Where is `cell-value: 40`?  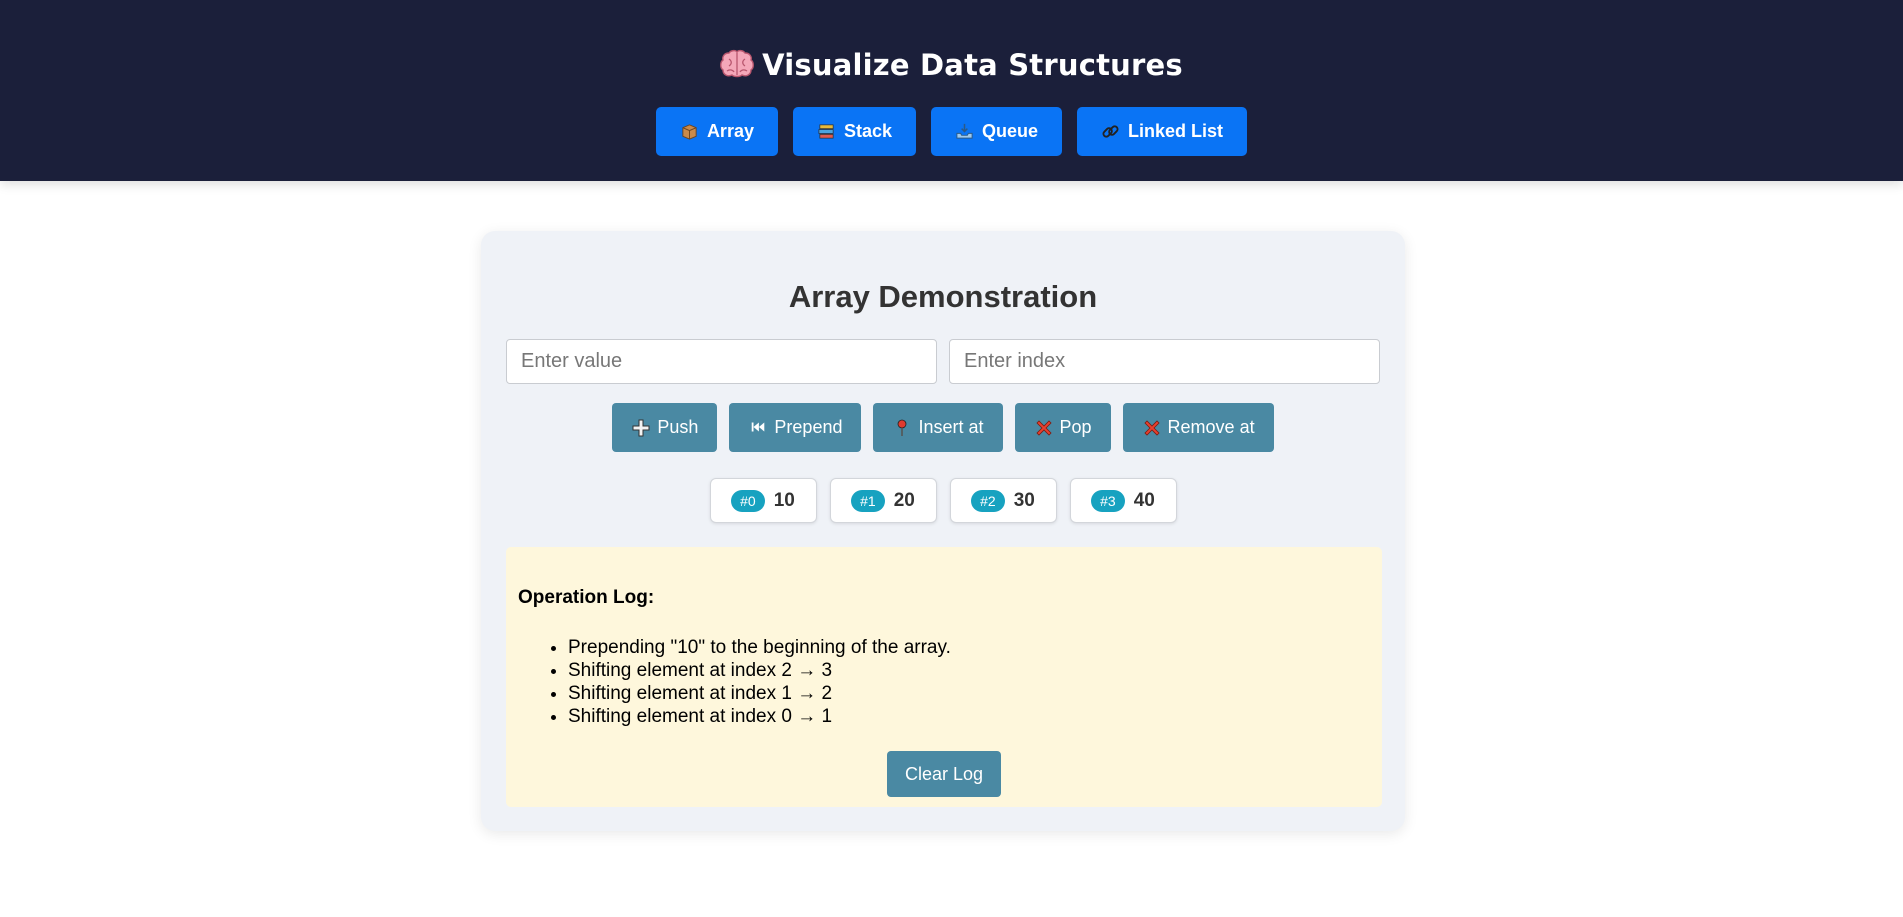
cell-value: 40 is located at coordinates (1144, 500).